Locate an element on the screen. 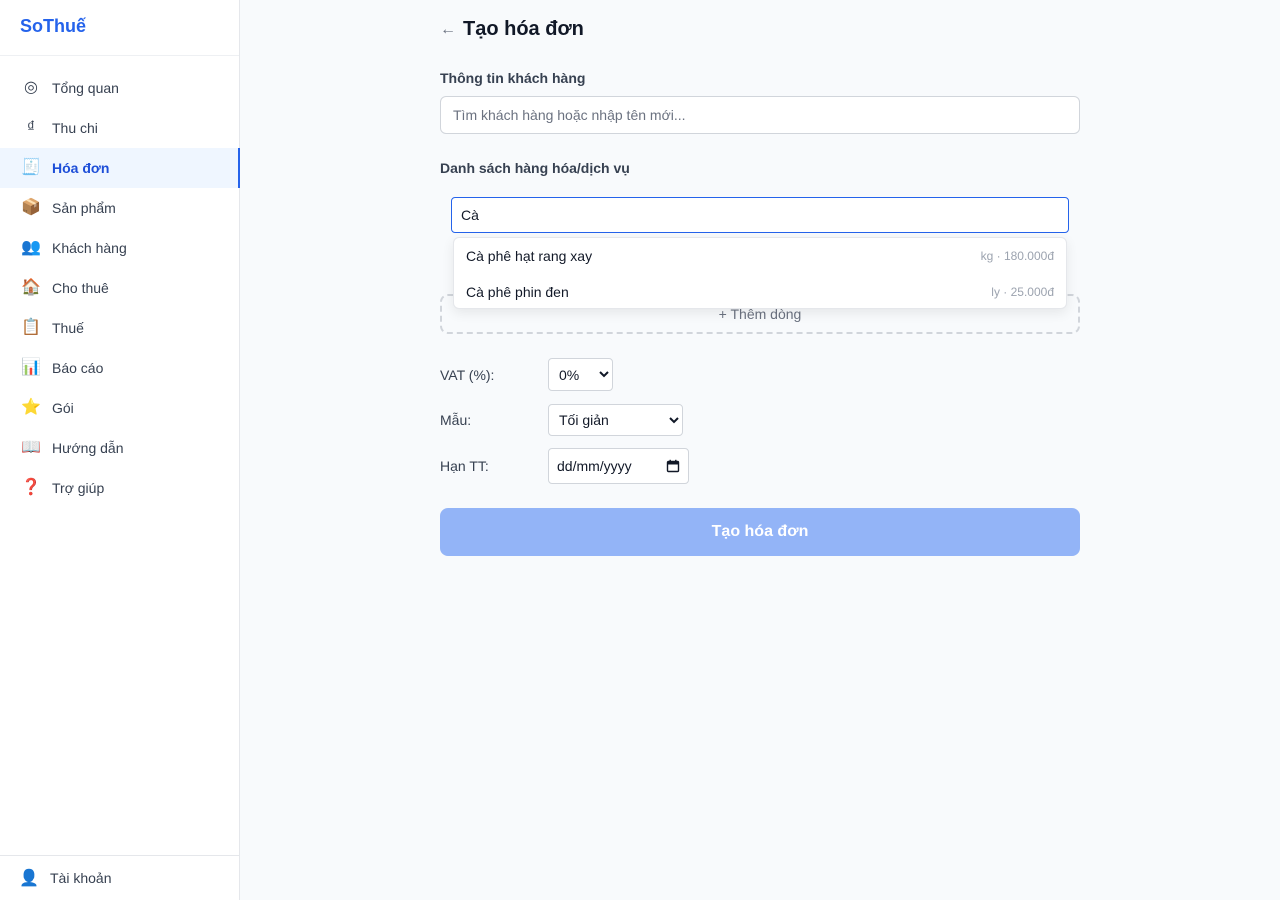  due-date-input: dd/mm/yyyy is located at coordinates (618, 466).